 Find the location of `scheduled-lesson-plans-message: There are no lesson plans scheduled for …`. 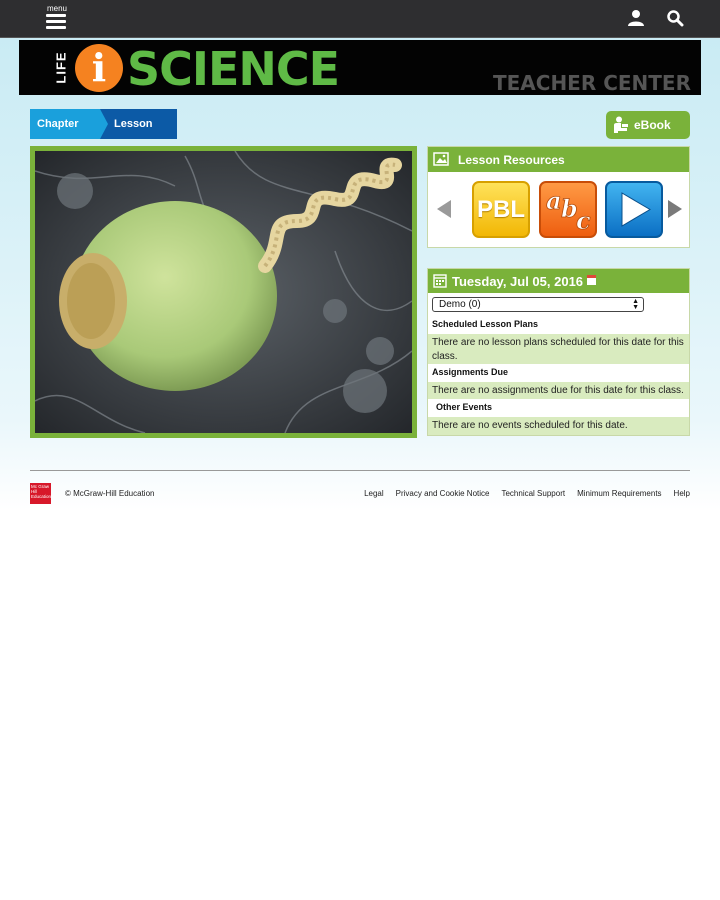

scheduled-lesson-plans-message: There are no lesson plans scheduled for … is located at coordinates (558, 349).